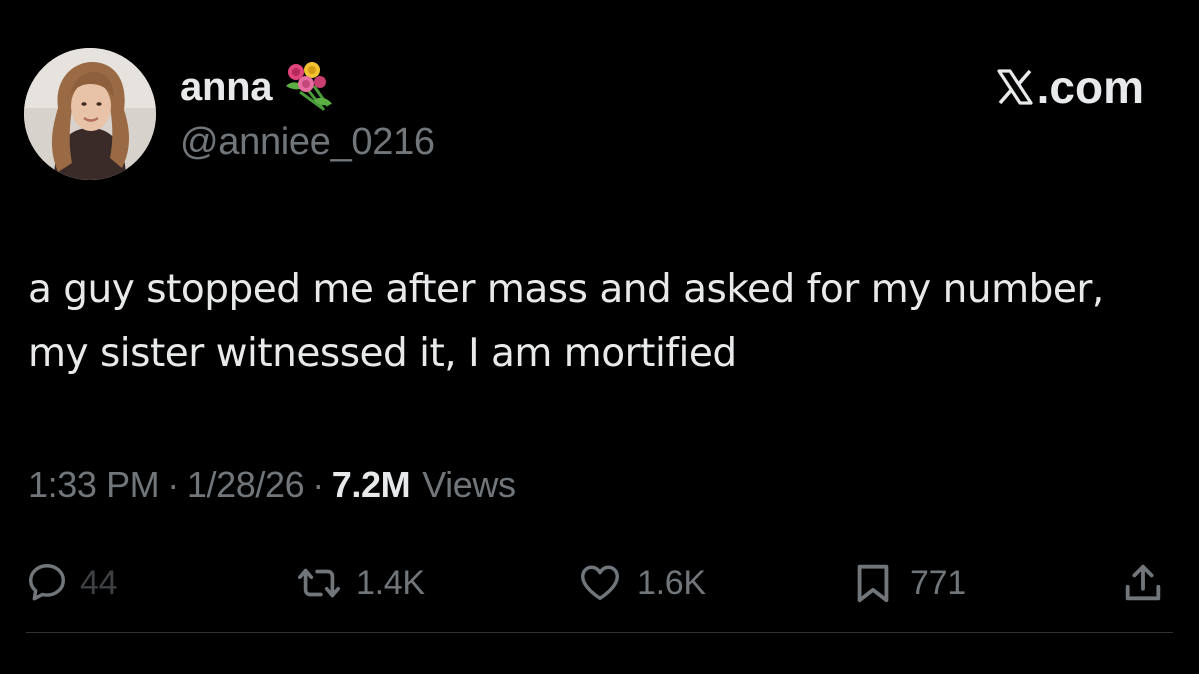 This screenshot has height=674, width=1199. I want to click on x-logo-icon, so click(1015, 87).